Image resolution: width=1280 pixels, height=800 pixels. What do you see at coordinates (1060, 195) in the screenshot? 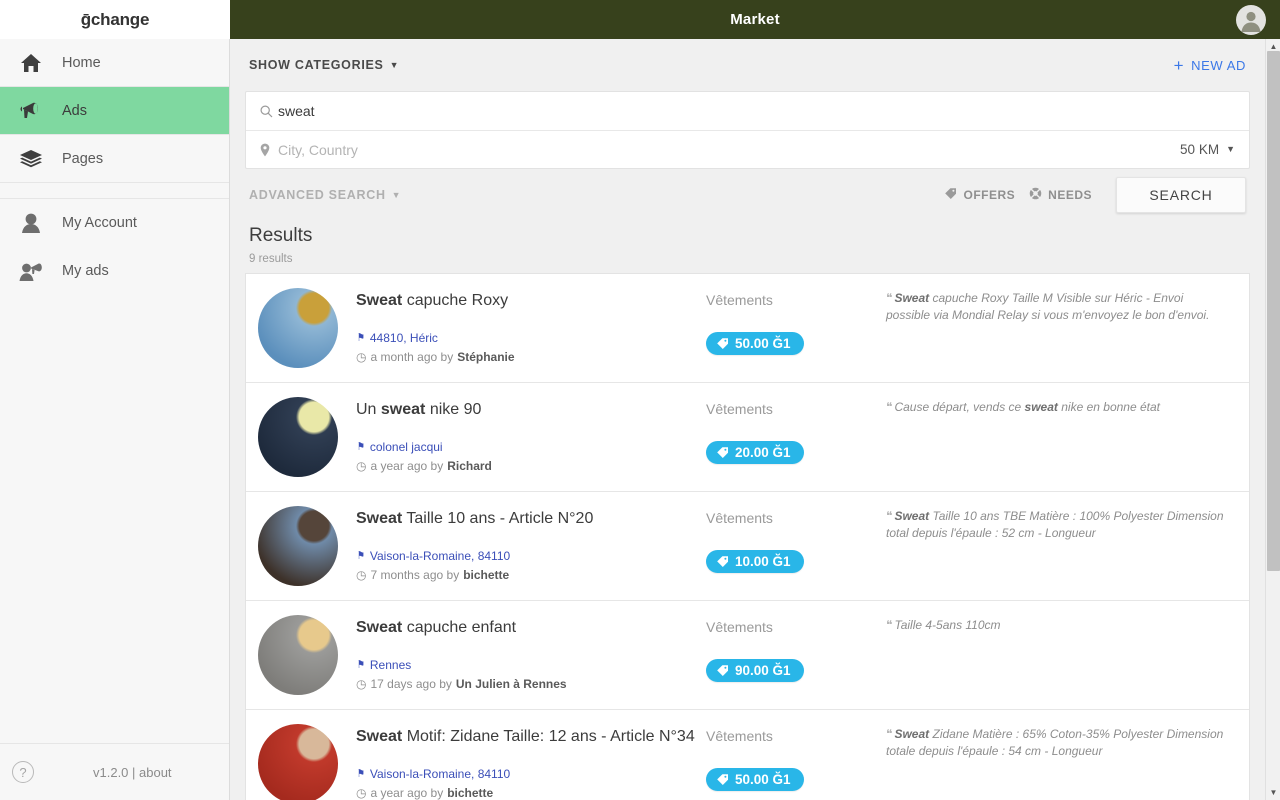
I see `needs-filter: NEEDS` at bounding box center [1060, 195].